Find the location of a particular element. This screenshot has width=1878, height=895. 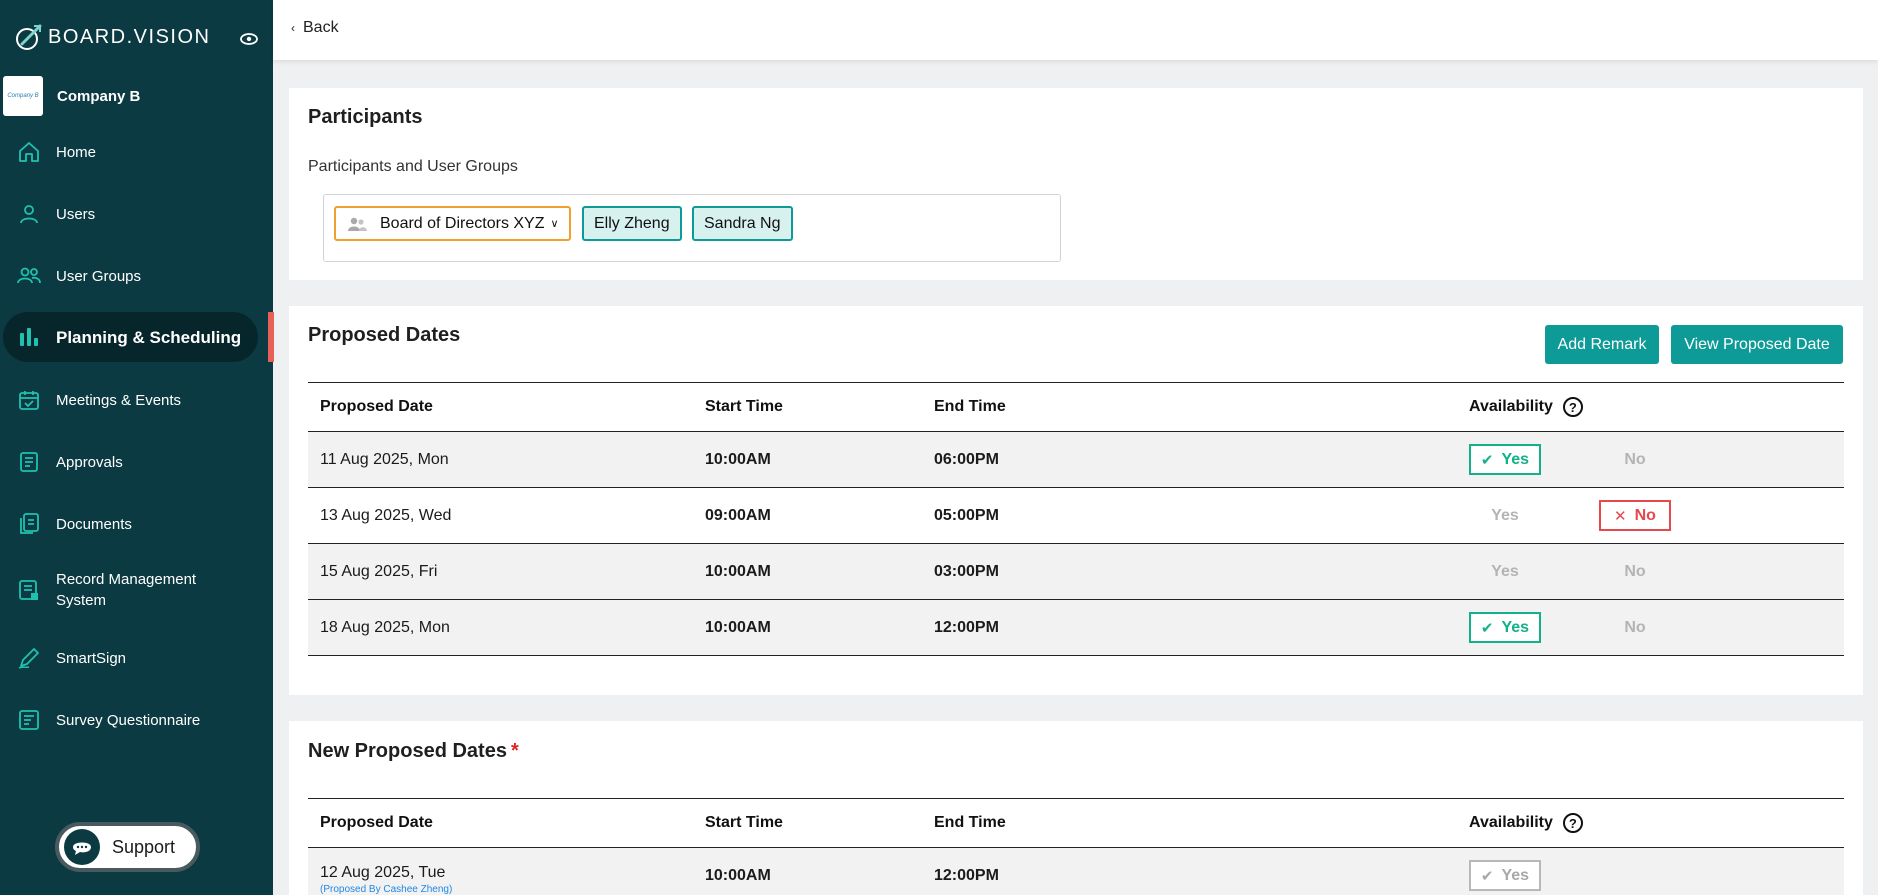

sidebar-item-home: Home is located at coordinates (136, 152).